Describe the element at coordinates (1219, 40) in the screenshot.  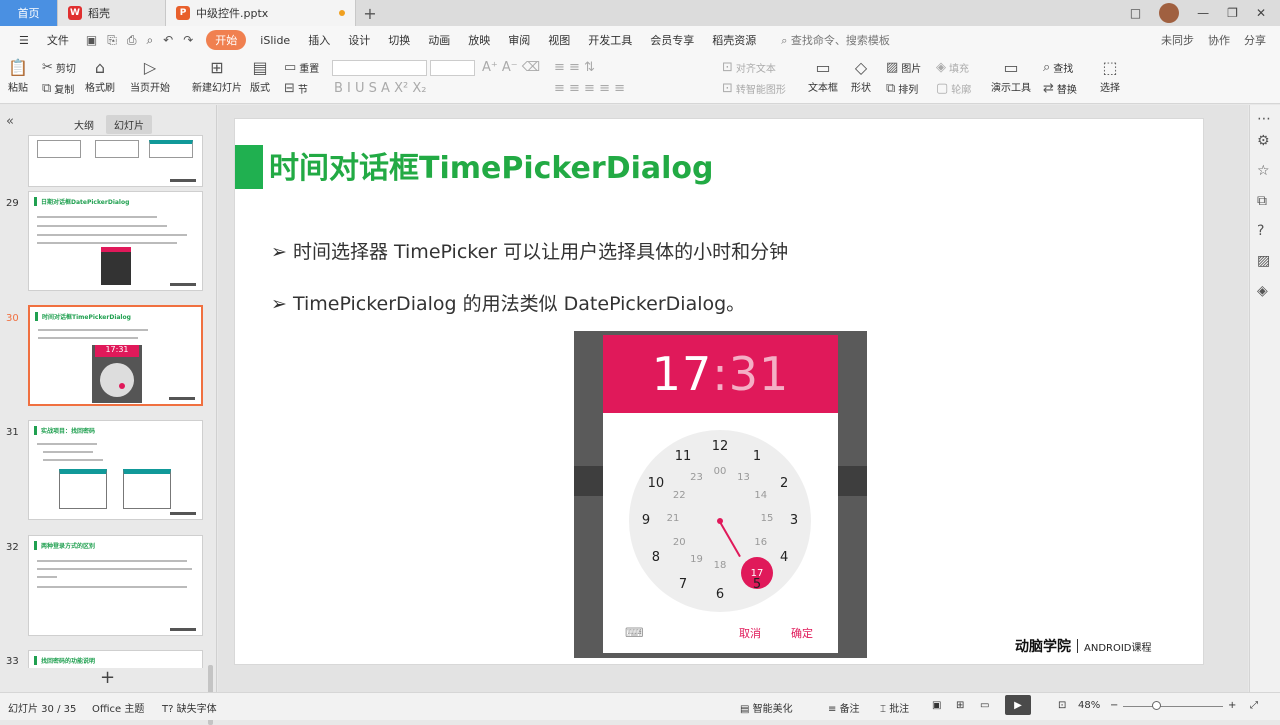
I see `collab-button: 协作` at that location.